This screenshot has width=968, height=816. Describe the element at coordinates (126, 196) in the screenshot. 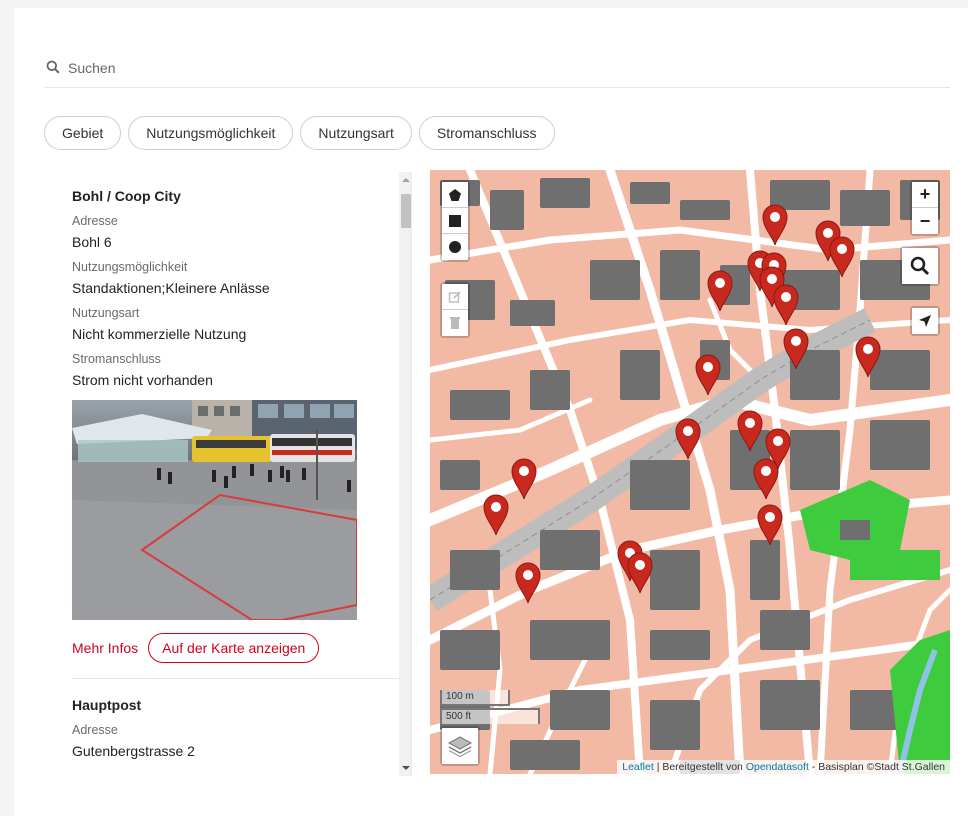

I see `entry-title: Bohl / Coop City` at that location.